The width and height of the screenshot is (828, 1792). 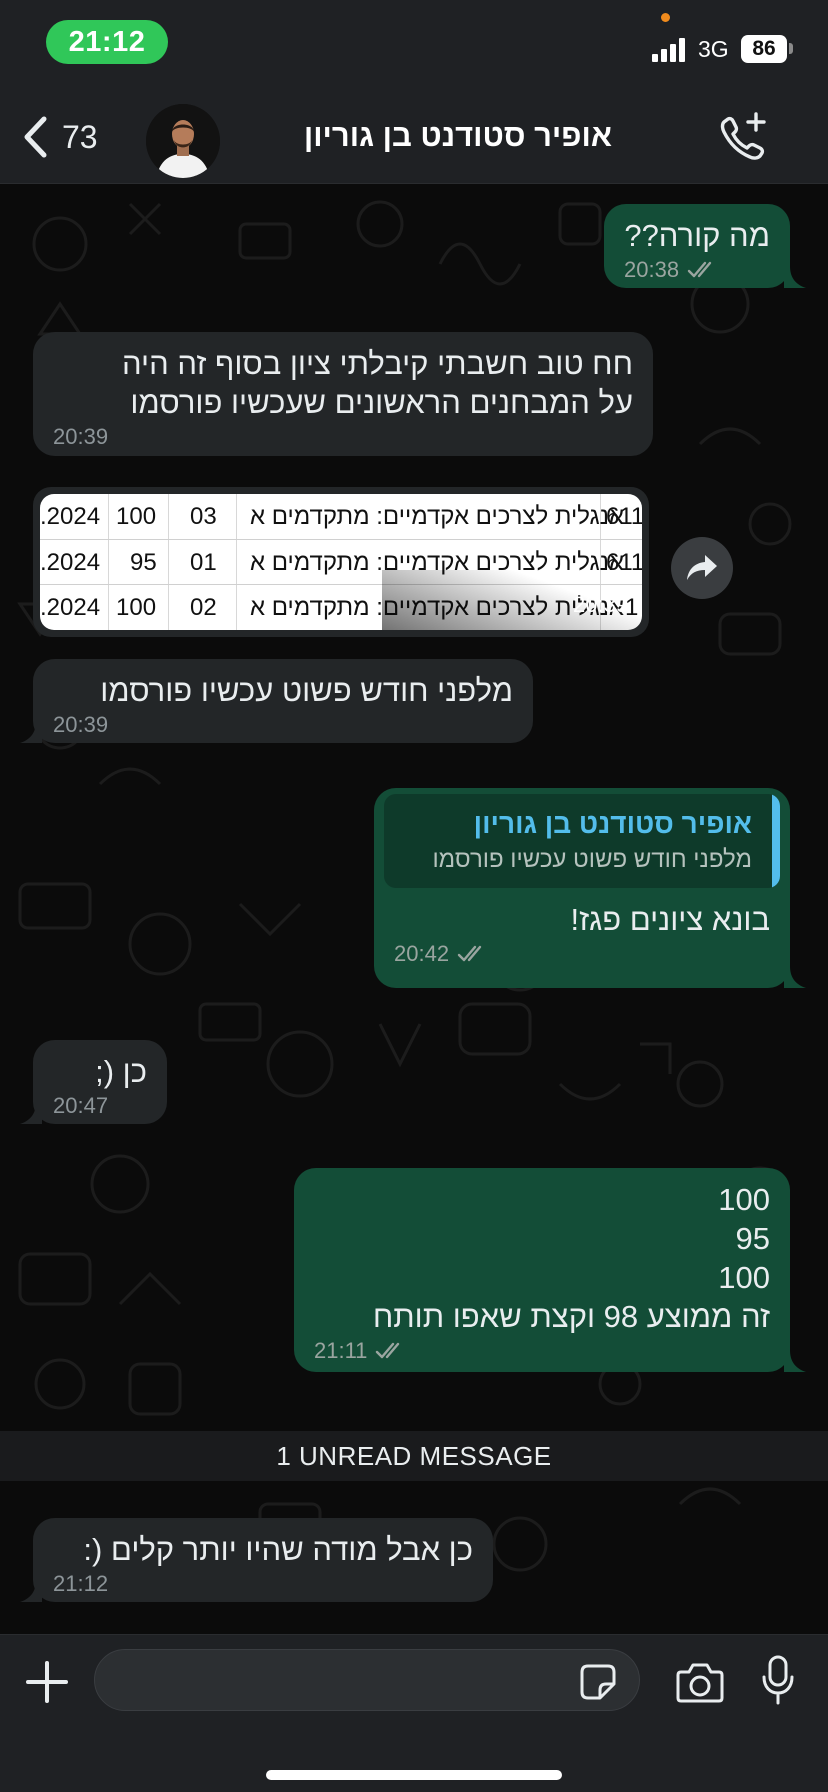 What do you see at coordinates (278, 1549) in the screenshot?
I see `message-text: כן אבל מודה שהיו יותר קלים (:` at bounding box center [278, 1549].